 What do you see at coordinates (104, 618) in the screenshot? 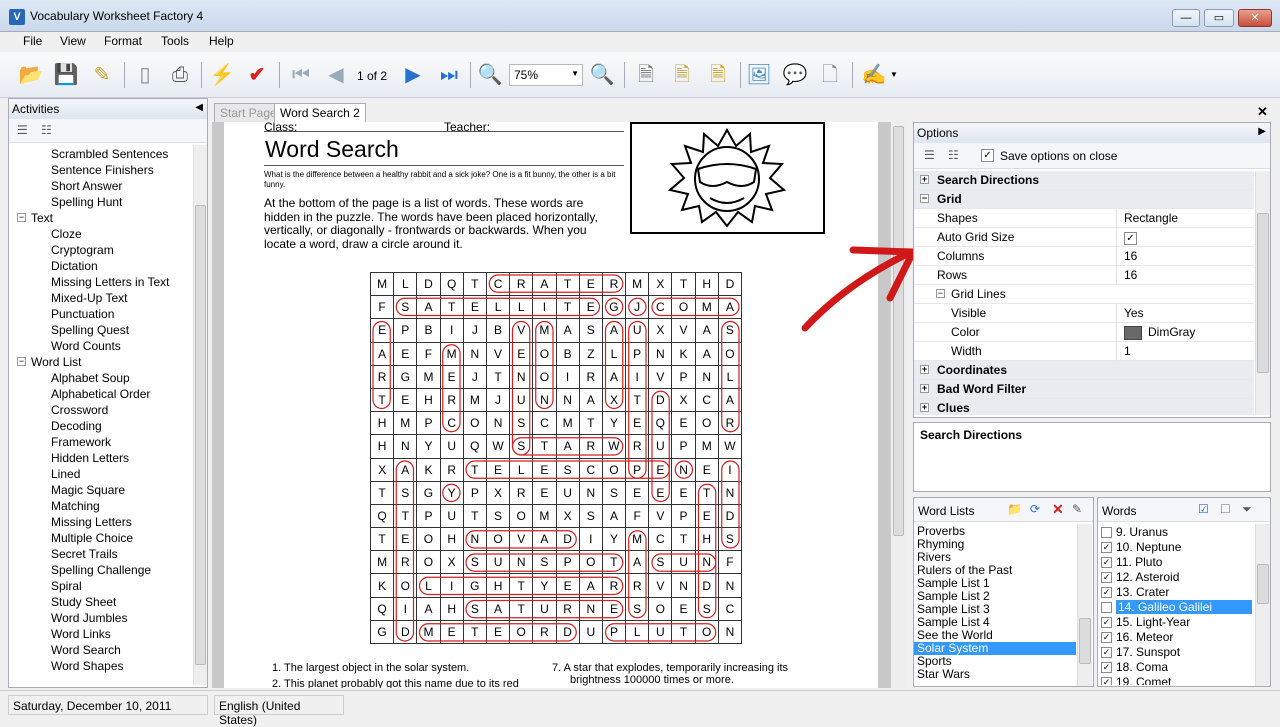
I see `activity-item: Word Jumbles` at bounding box center [104, 618].